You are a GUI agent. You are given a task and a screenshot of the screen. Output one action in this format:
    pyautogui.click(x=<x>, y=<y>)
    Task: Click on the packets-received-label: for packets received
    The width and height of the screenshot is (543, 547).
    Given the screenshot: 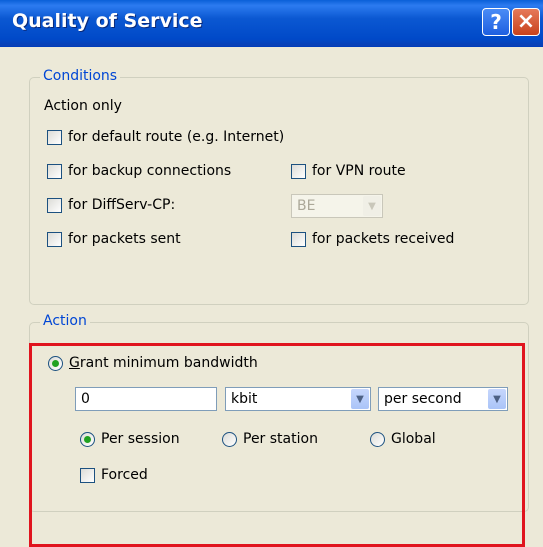 What is the action you would take?
    pyautogui.click(x=383, y=239)
    